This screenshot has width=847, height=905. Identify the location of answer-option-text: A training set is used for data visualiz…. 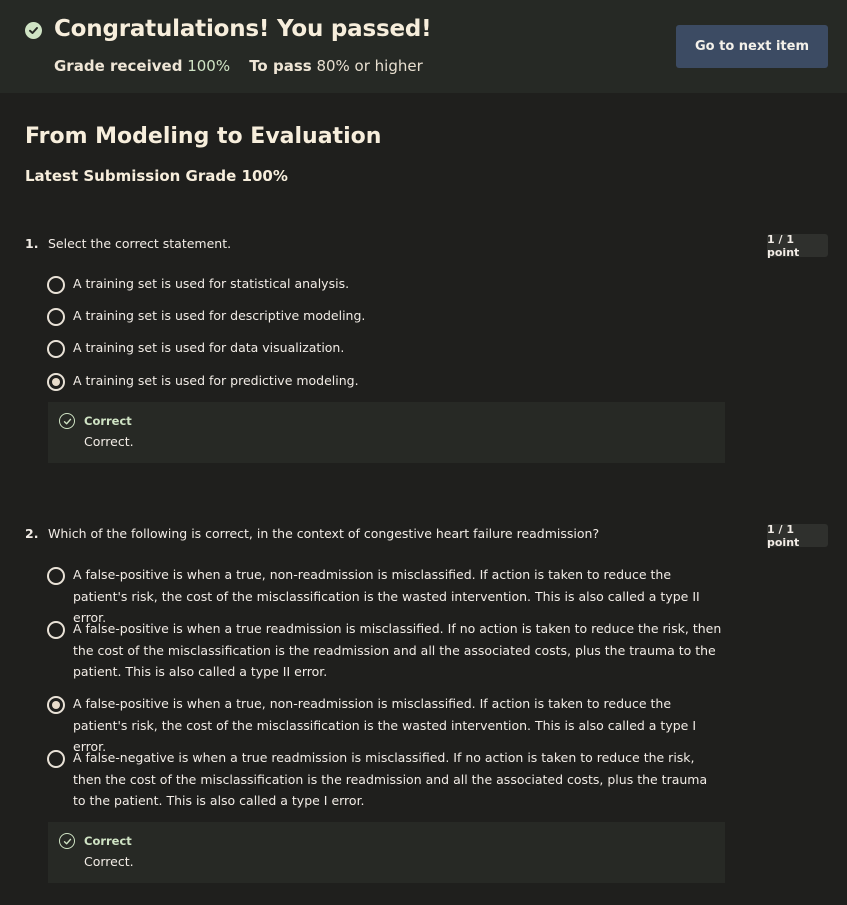
(209, 347).